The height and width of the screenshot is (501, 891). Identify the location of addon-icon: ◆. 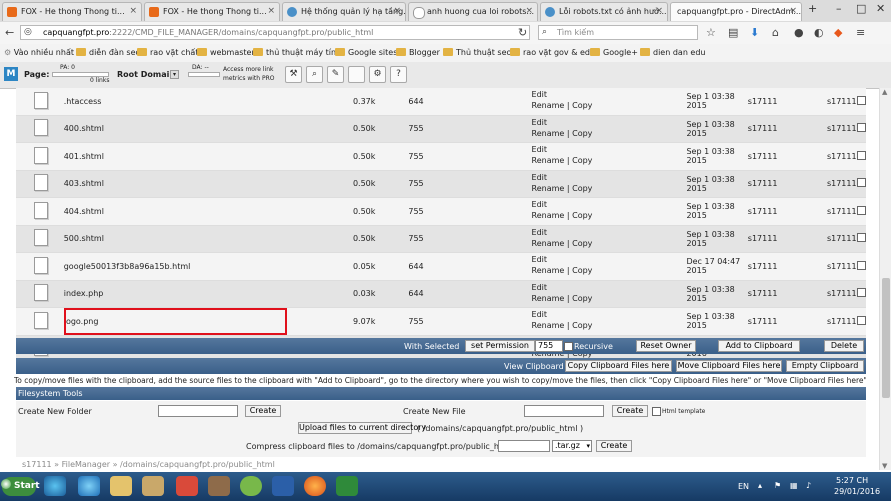
(838, 32).